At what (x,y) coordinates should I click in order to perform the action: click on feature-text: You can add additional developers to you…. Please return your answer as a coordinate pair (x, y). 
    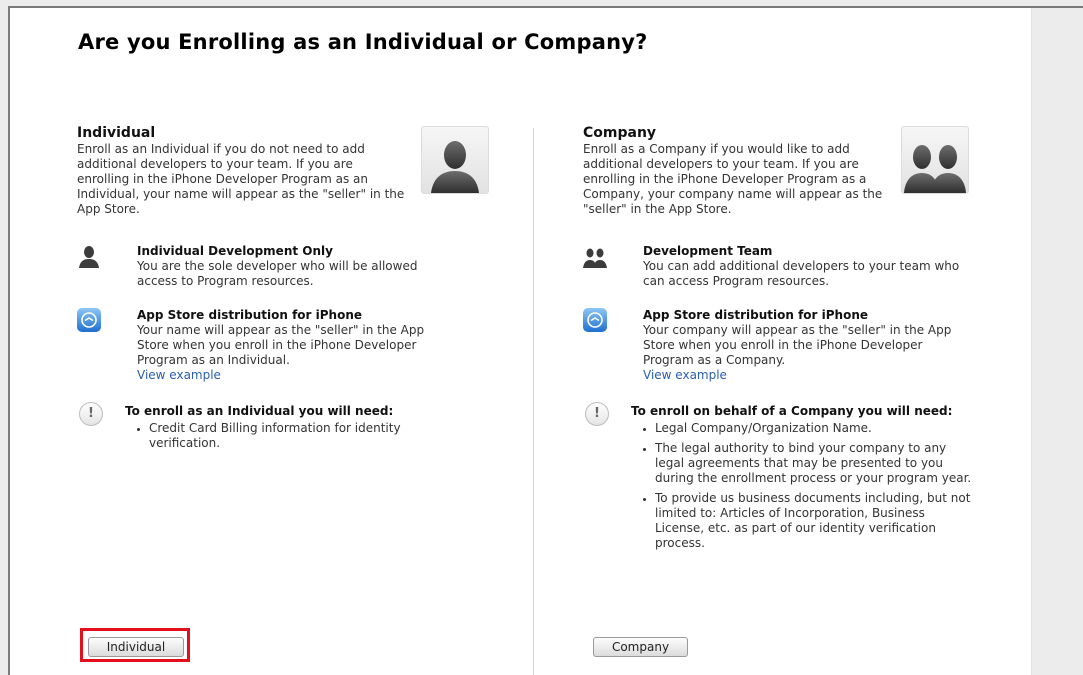
    Looking at the image, I should click on (801, 273).